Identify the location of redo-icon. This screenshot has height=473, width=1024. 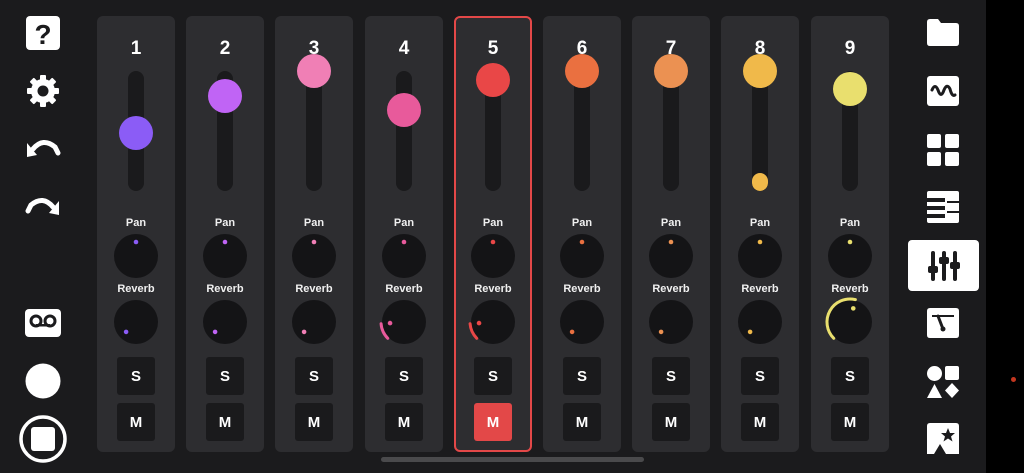
(43, 208).